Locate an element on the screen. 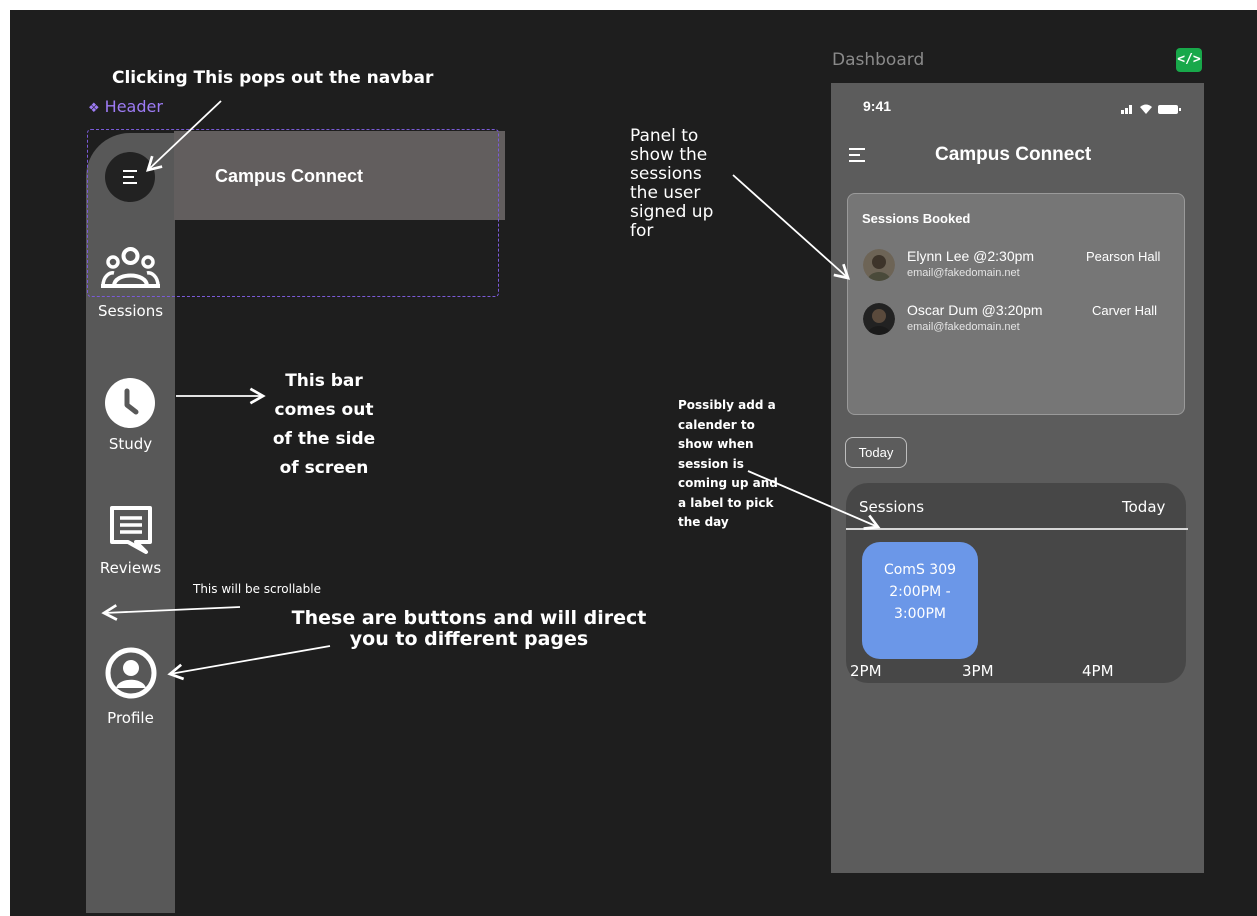 This screenshot has height=916, width=1257. arrow-to-menu is located at coordinates (184, 136).